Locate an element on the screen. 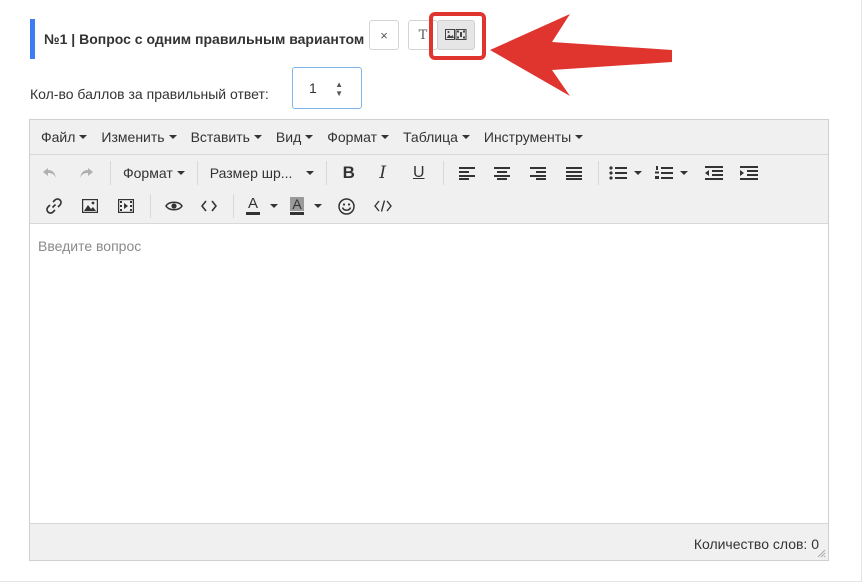  image-icon is located at coordinates (90, 206).